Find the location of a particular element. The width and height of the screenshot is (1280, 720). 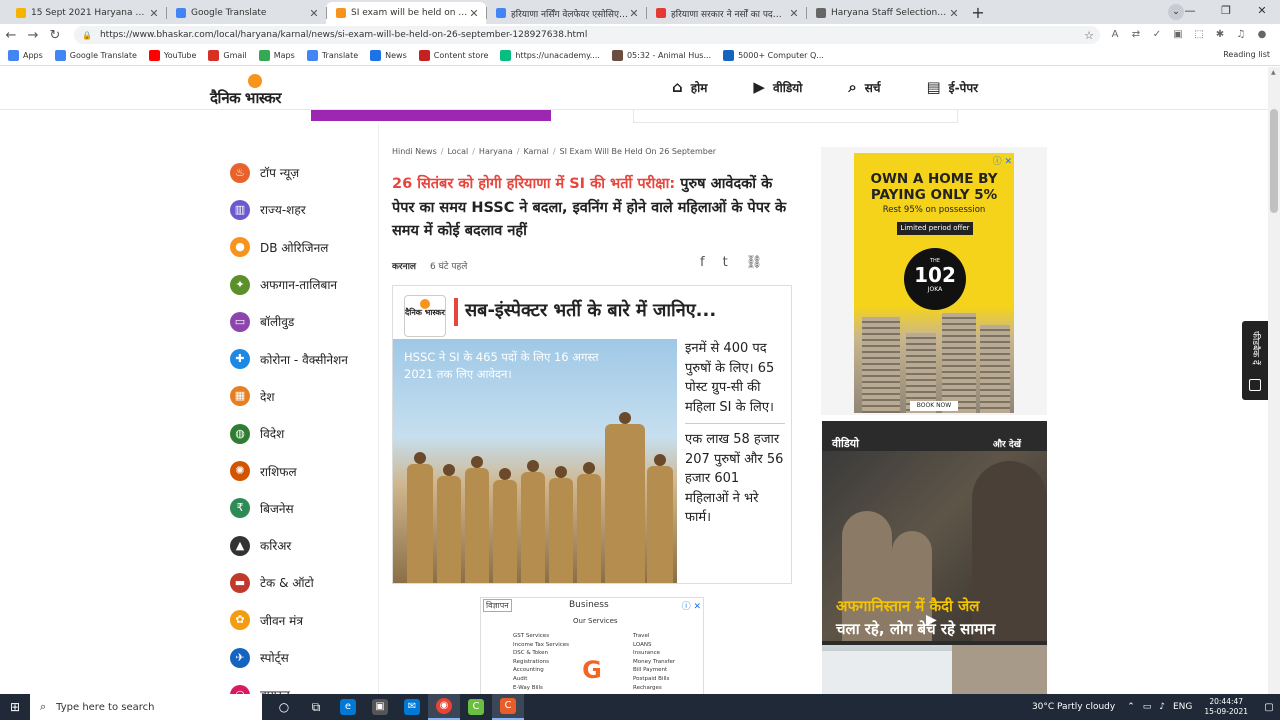

sidebar-item: ◍ विदेश is located at coordinates (303, 433).